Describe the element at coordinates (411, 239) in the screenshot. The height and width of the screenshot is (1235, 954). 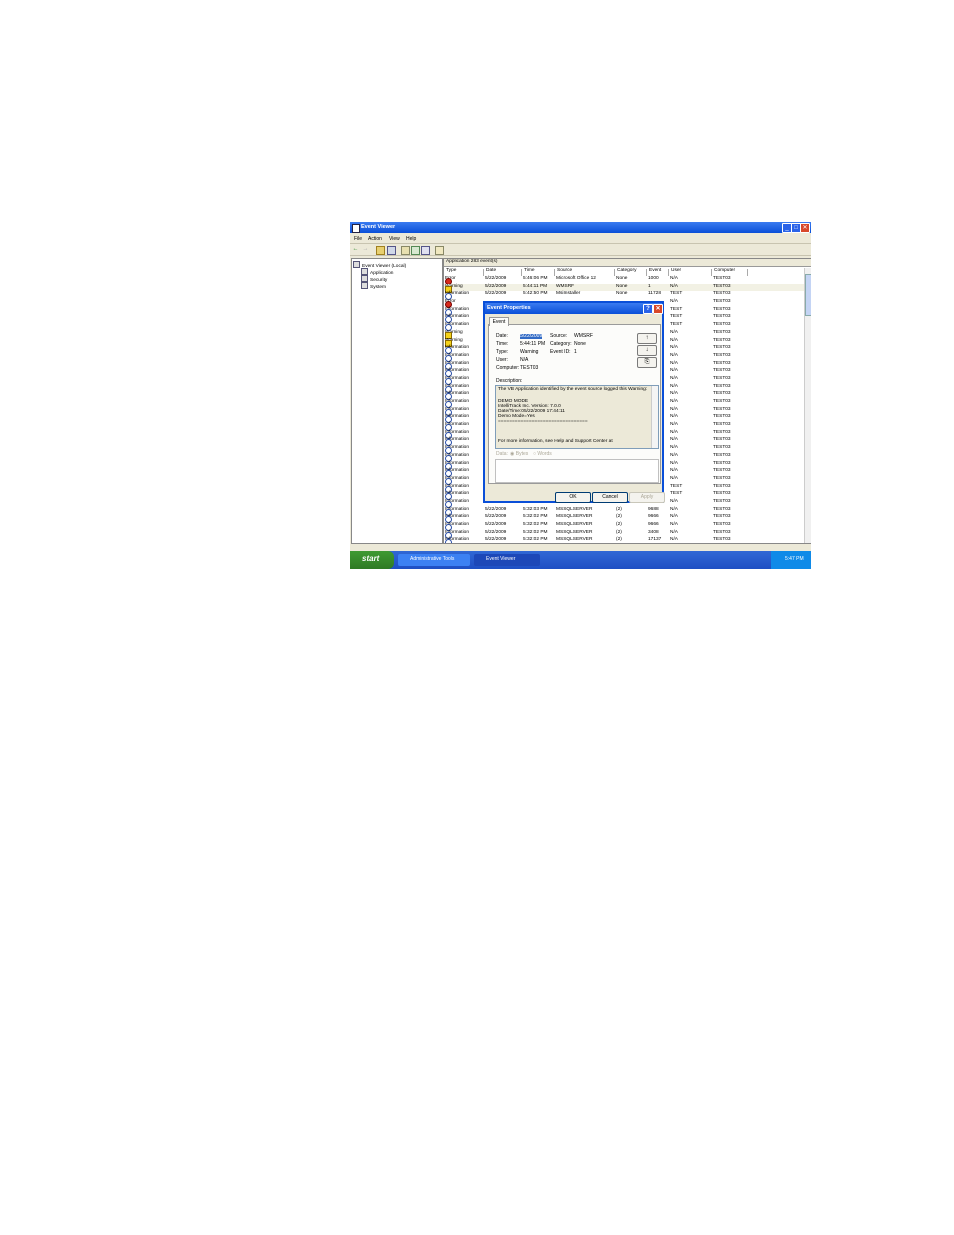
I see `menu-help: Help` at that location.